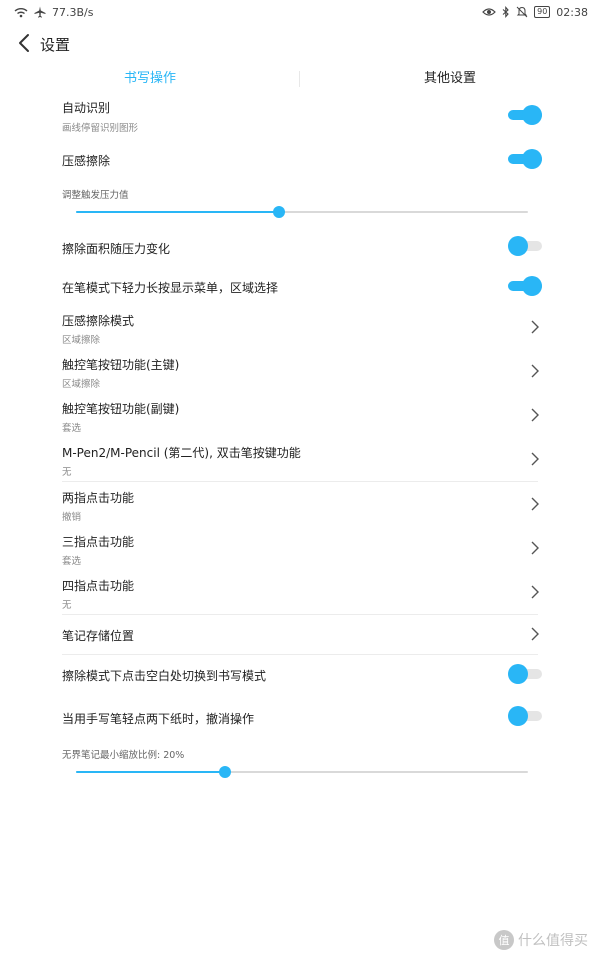  I want to click on pressure-erase-toggle, so click(525, 159).